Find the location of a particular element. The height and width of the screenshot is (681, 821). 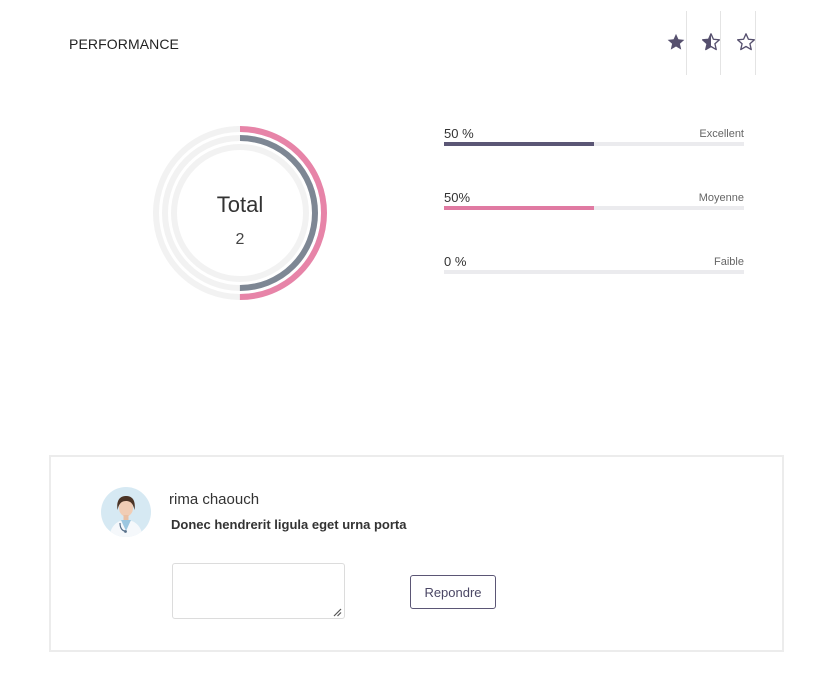

stat-percent: 50% is located at coordinates (457, 197).